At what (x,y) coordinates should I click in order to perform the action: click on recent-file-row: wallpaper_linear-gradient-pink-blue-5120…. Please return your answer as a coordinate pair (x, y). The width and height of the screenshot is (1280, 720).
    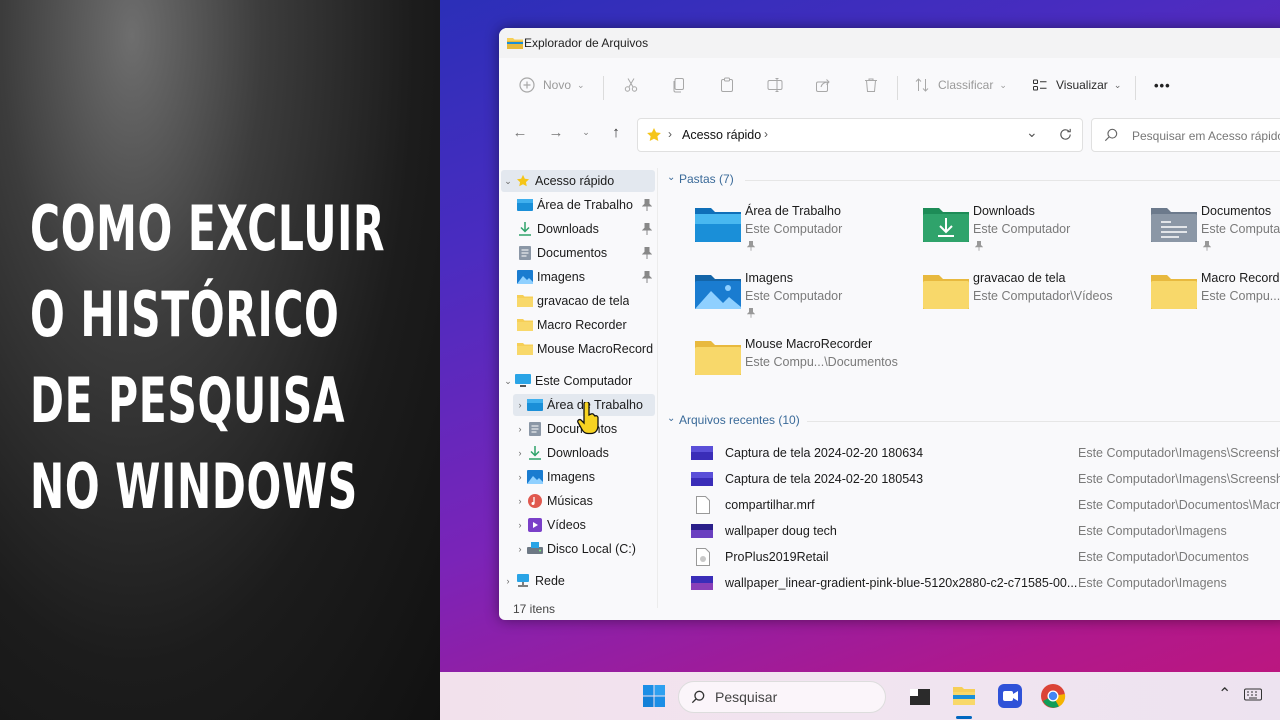
    Looking at the image, I should click on (985, 583).